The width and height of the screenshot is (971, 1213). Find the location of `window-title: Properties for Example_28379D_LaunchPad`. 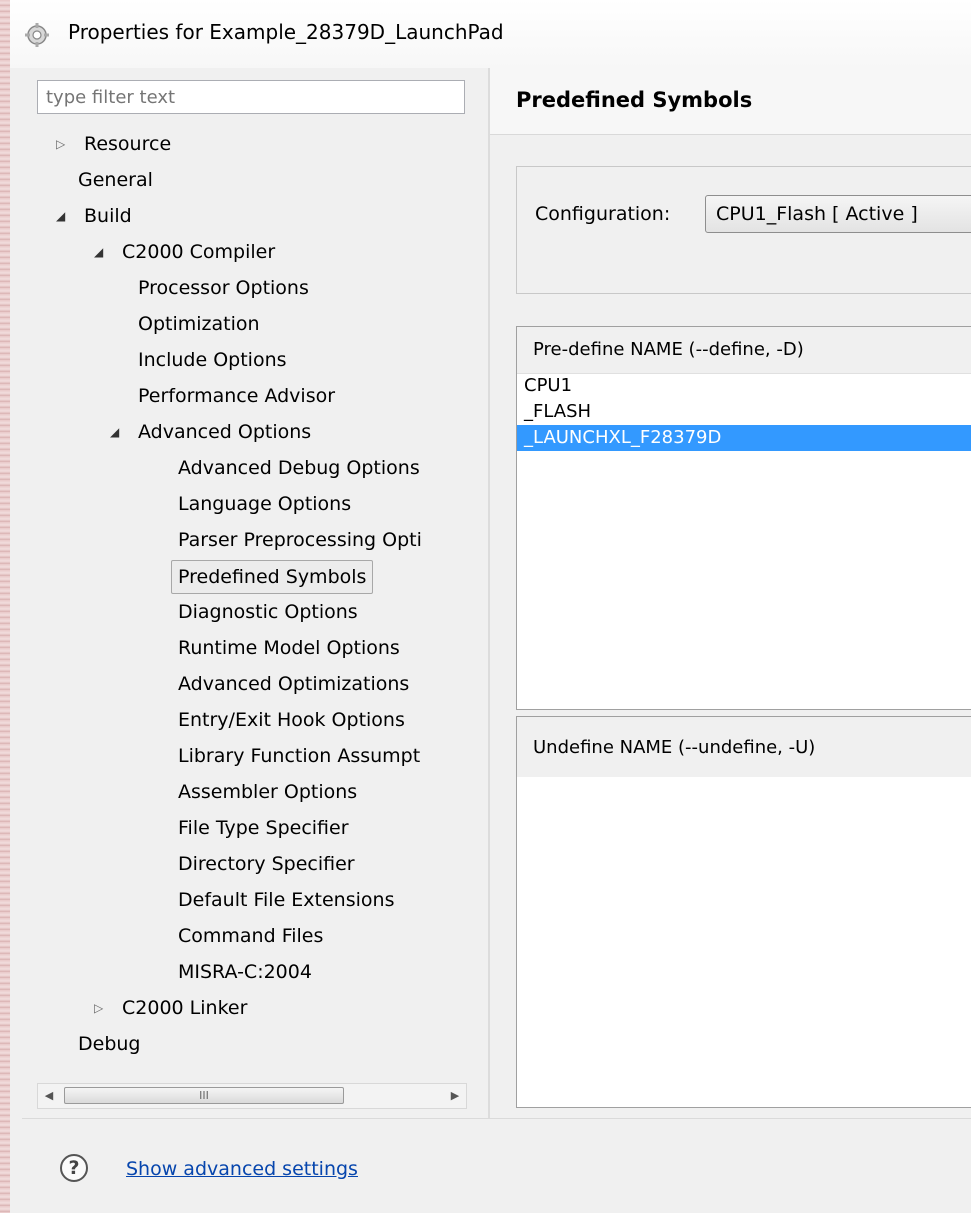

window-title: Properties for Example_28379D_LaunchPad is located at coordinates (286, 32).